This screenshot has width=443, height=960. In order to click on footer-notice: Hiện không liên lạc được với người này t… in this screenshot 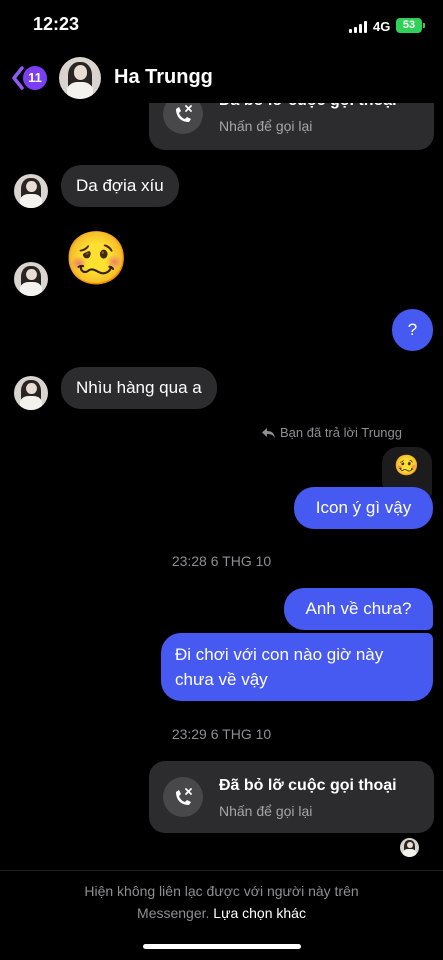, I will do `click(221, 902)`.